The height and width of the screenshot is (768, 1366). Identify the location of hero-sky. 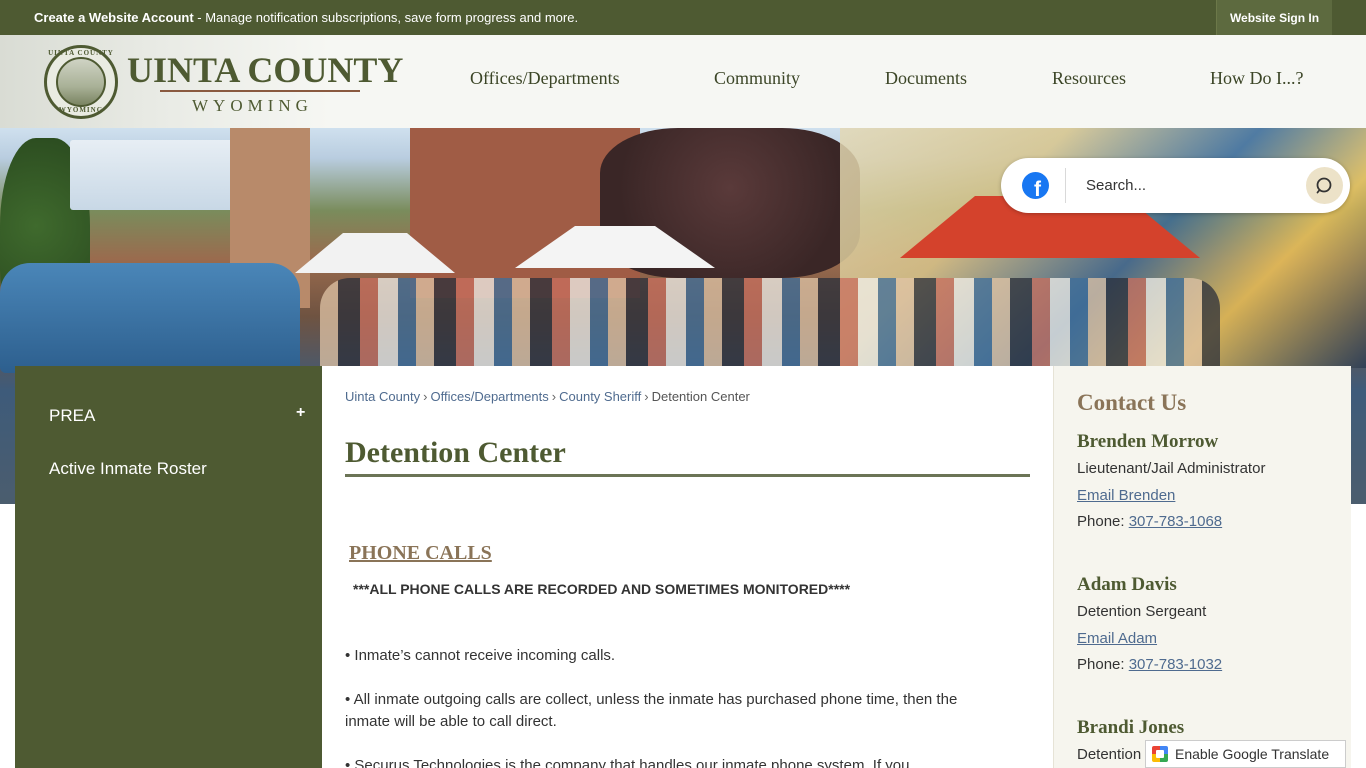
(155, 175).